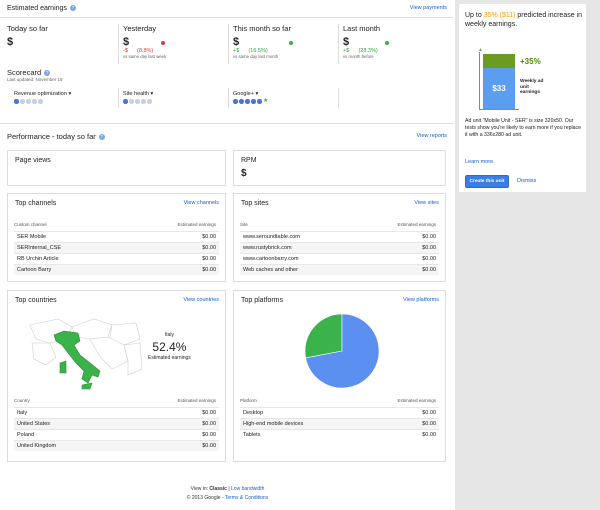 The width and height of the screenshot is (600, 510). Describe the element at coordinates (257, 94) in the screenshot. I see `dropdown-arrow-icon: ▾` at that location.